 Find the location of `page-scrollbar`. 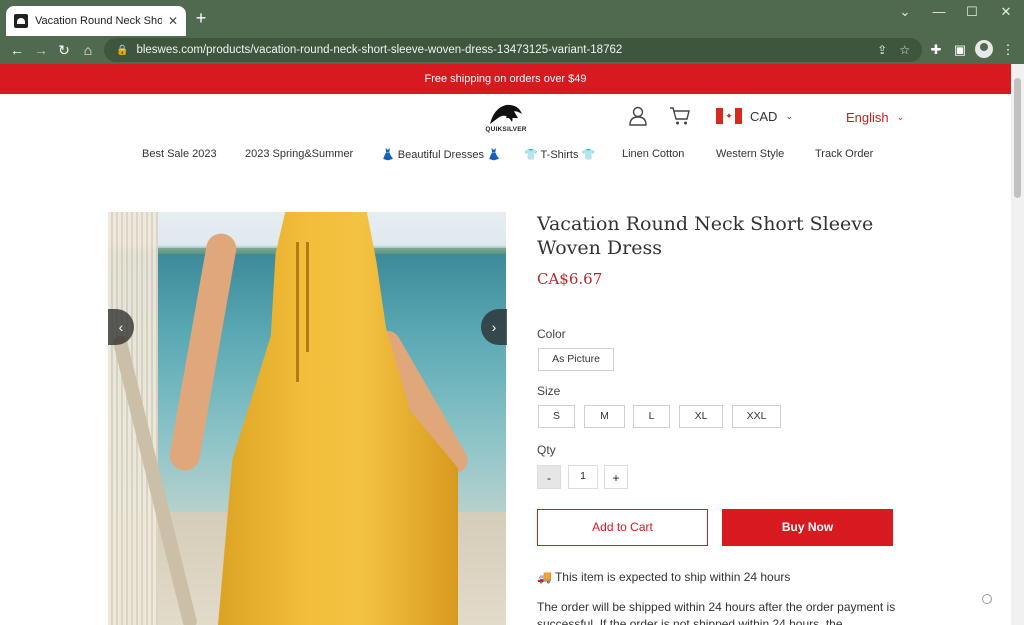

page-scrollbar is located at coordinates (1017, 344).